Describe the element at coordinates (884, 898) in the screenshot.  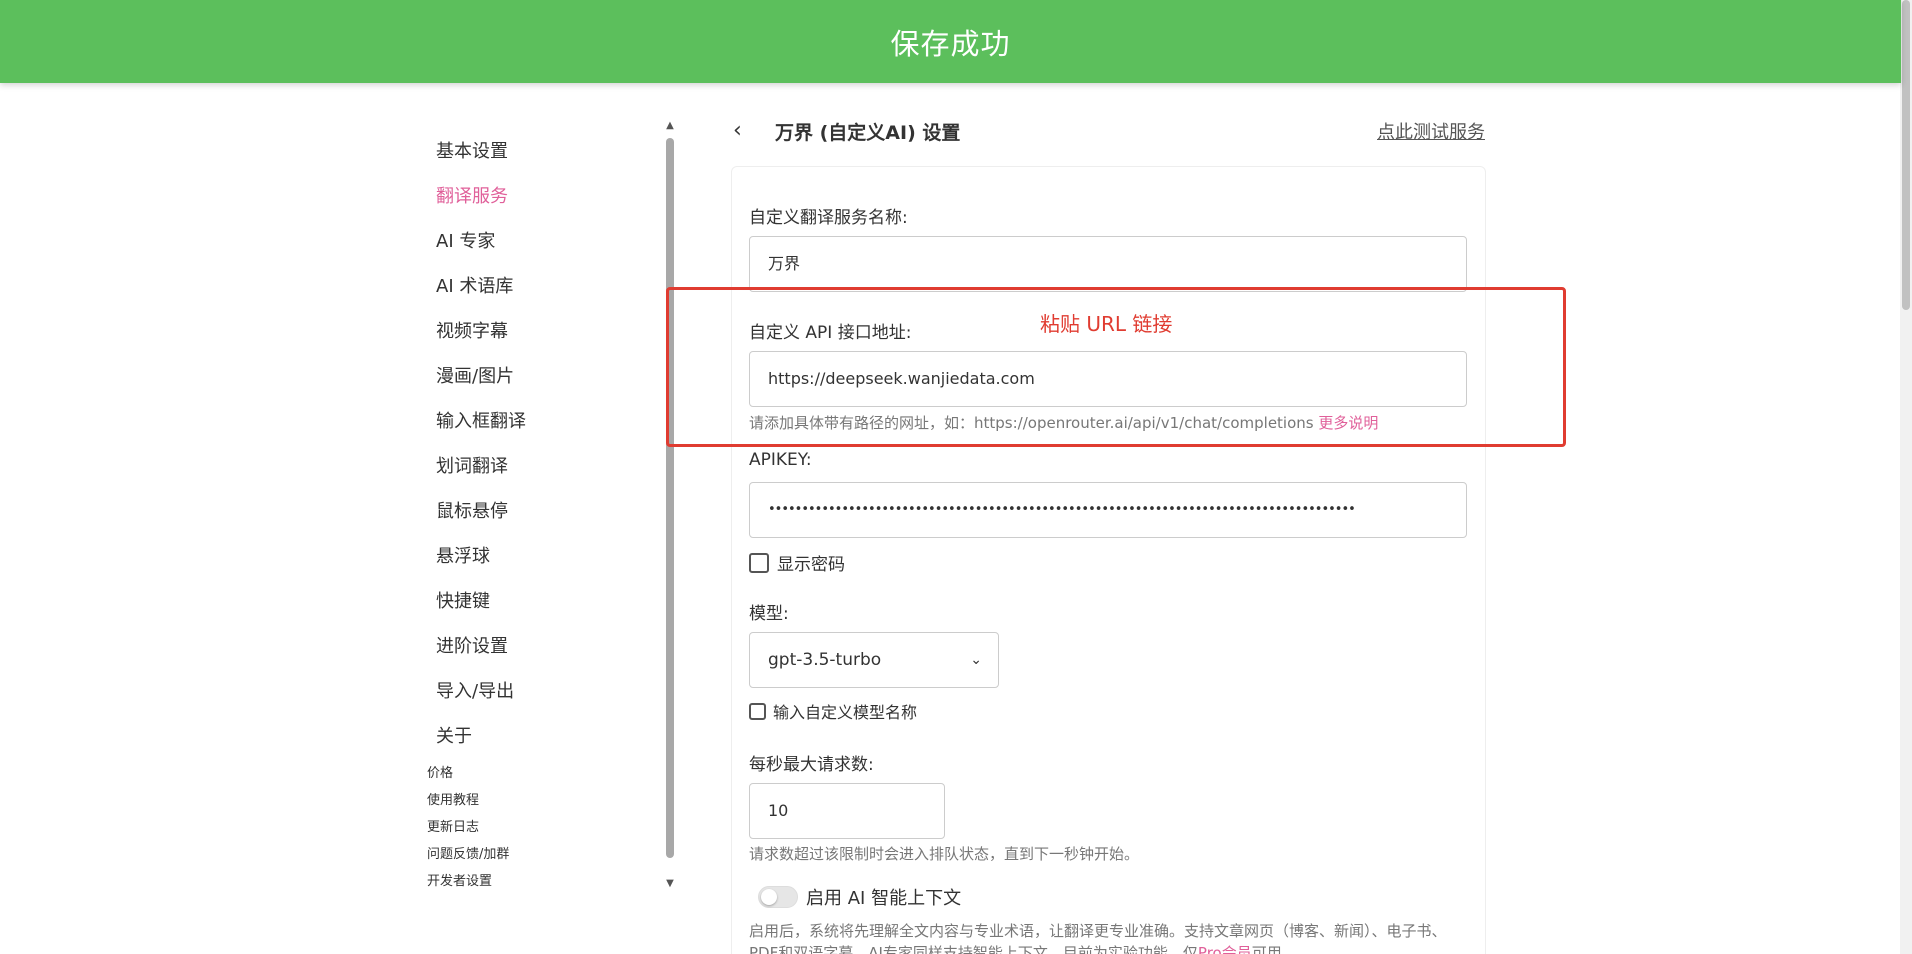
I see `ai-context-label: 启用 AI 智能上下文` at that location.